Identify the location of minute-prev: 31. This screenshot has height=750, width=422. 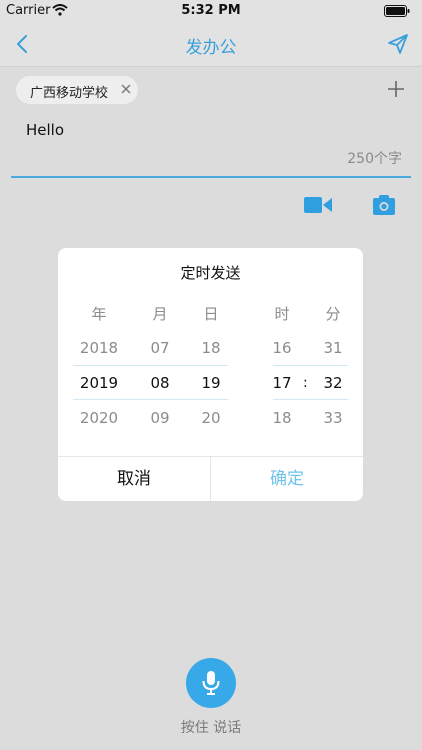
(333, 348).